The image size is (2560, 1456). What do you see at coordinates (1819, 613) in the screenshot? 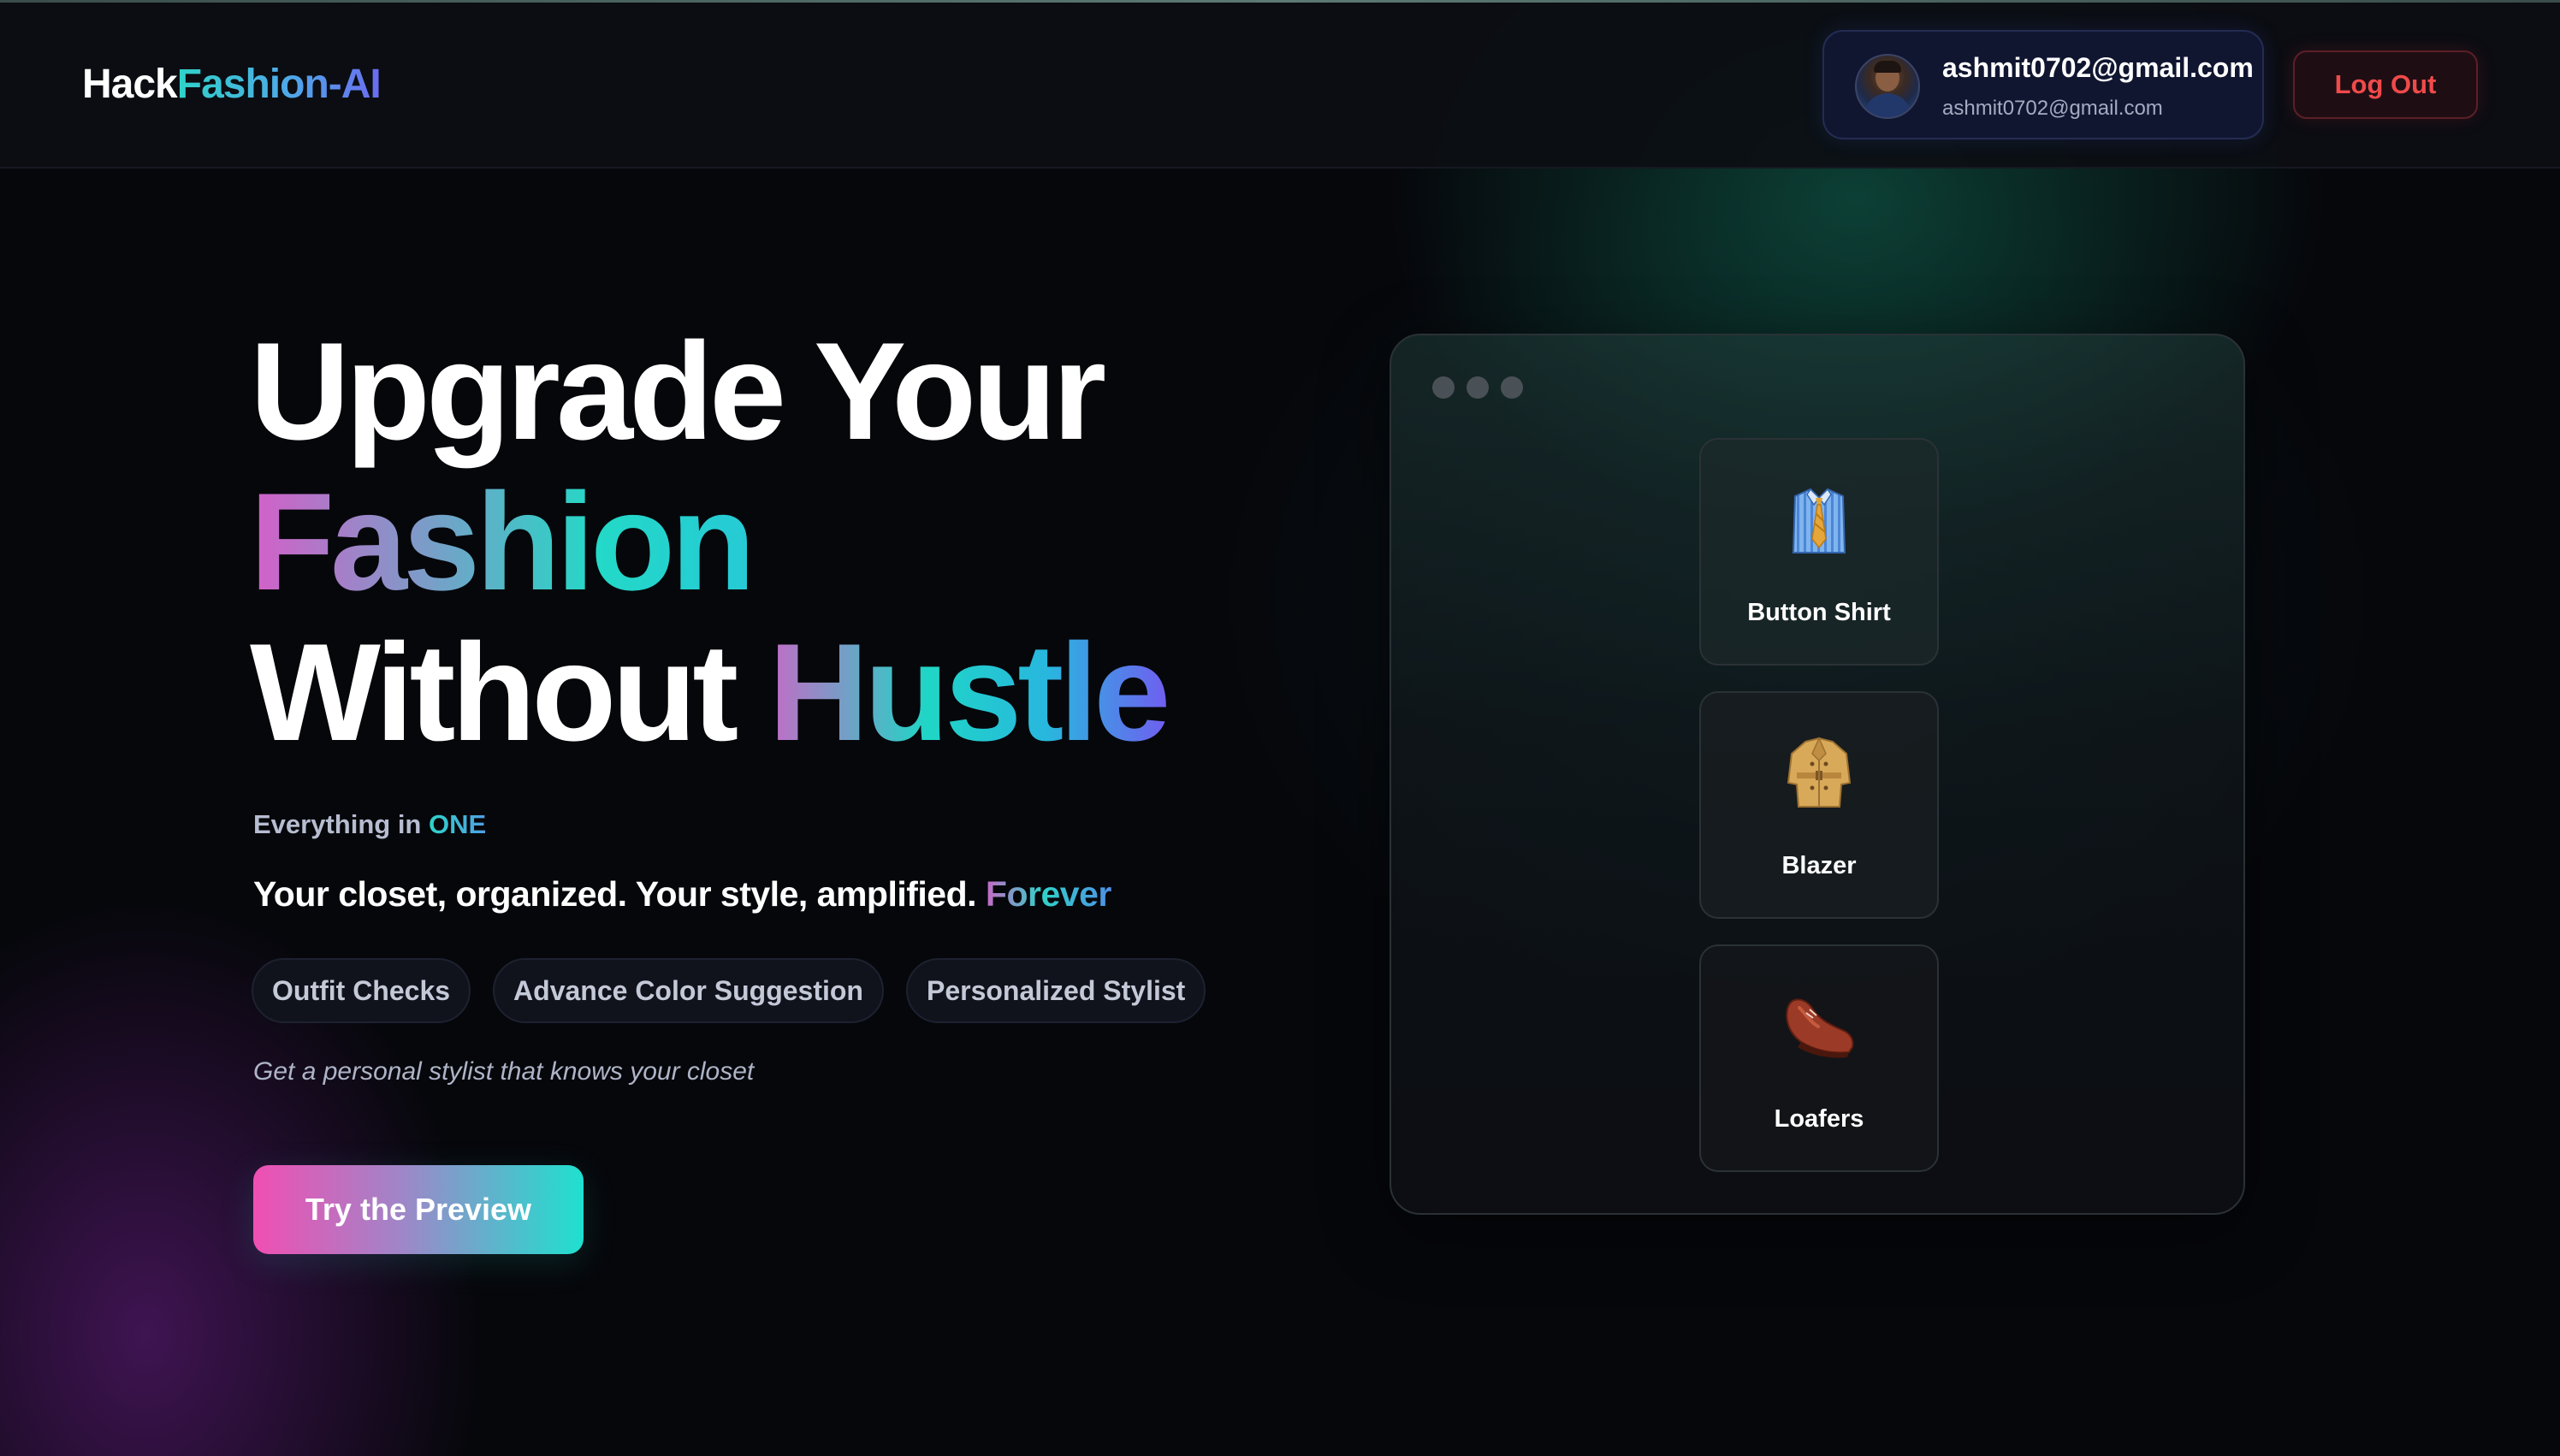
I see `closet-item-label: Button Shirt` at bounding box center [1819, 613].